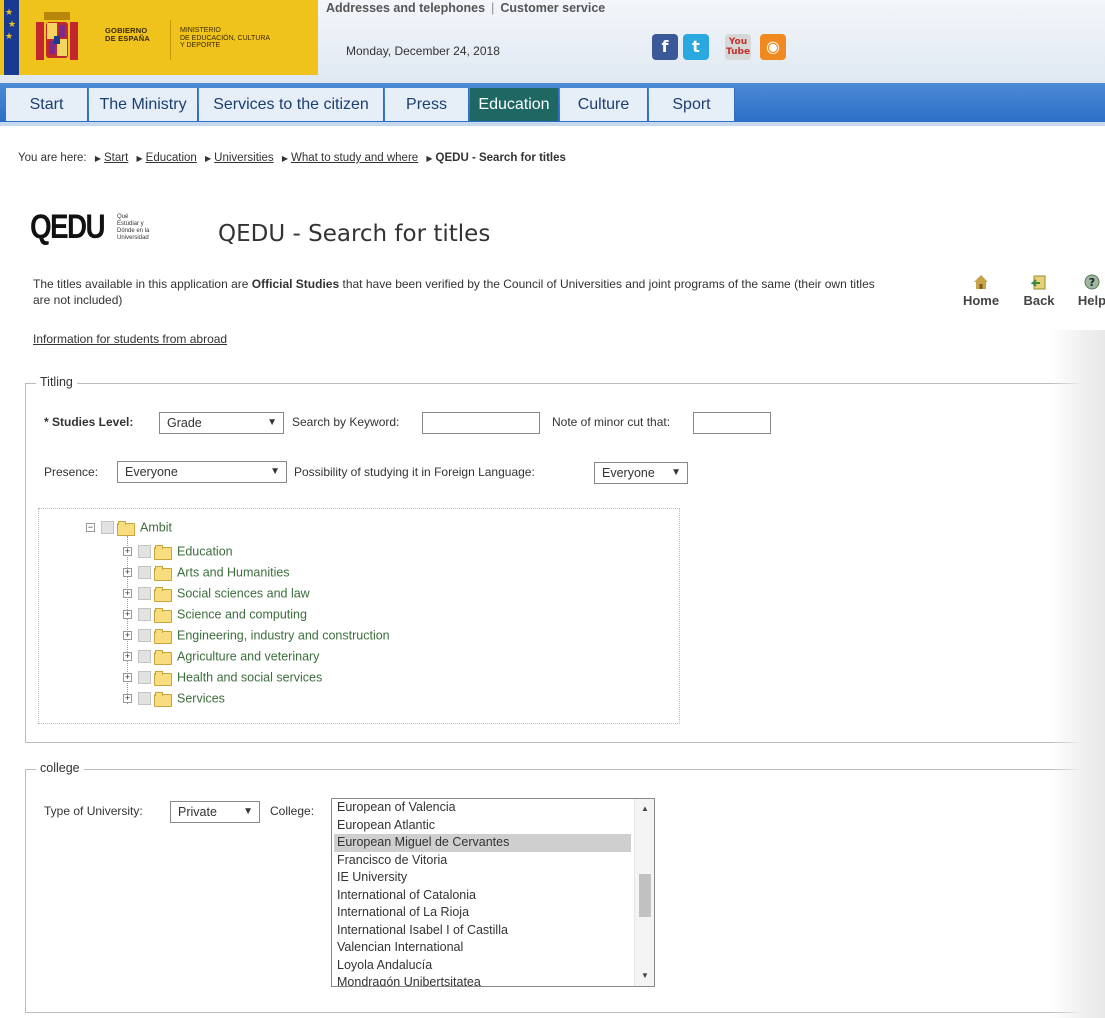 The image size is (1105, 1018). I want to click on college-option: European Atlantic, so click(386, 826).